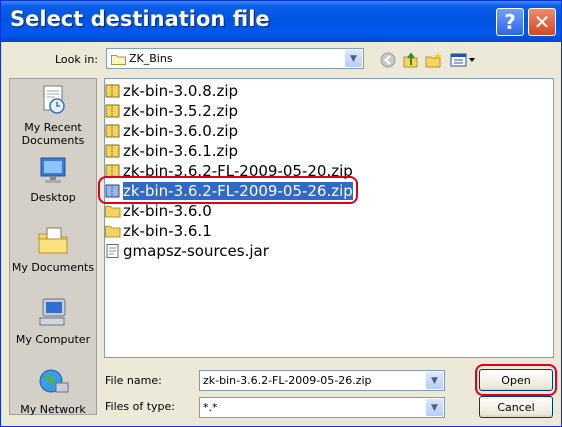 This screenshot has width=562, height=427. I want to click on view-menu-icon, so click(463, 60).